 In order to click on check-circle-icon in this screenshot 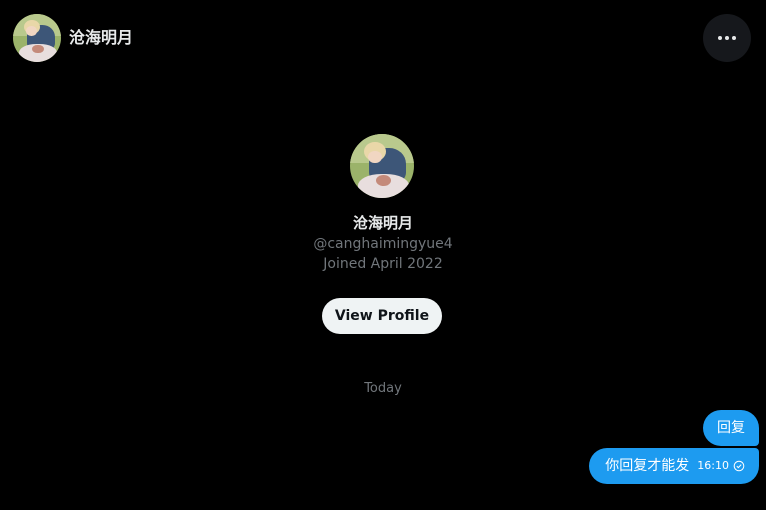, I will do `click(739, 466)`.